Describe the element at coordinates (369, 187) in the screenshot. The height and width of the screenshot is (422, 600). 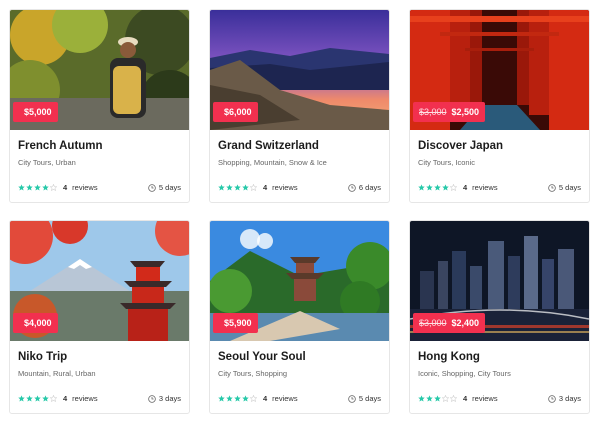
I see `duration-text: 6 days` at that location.